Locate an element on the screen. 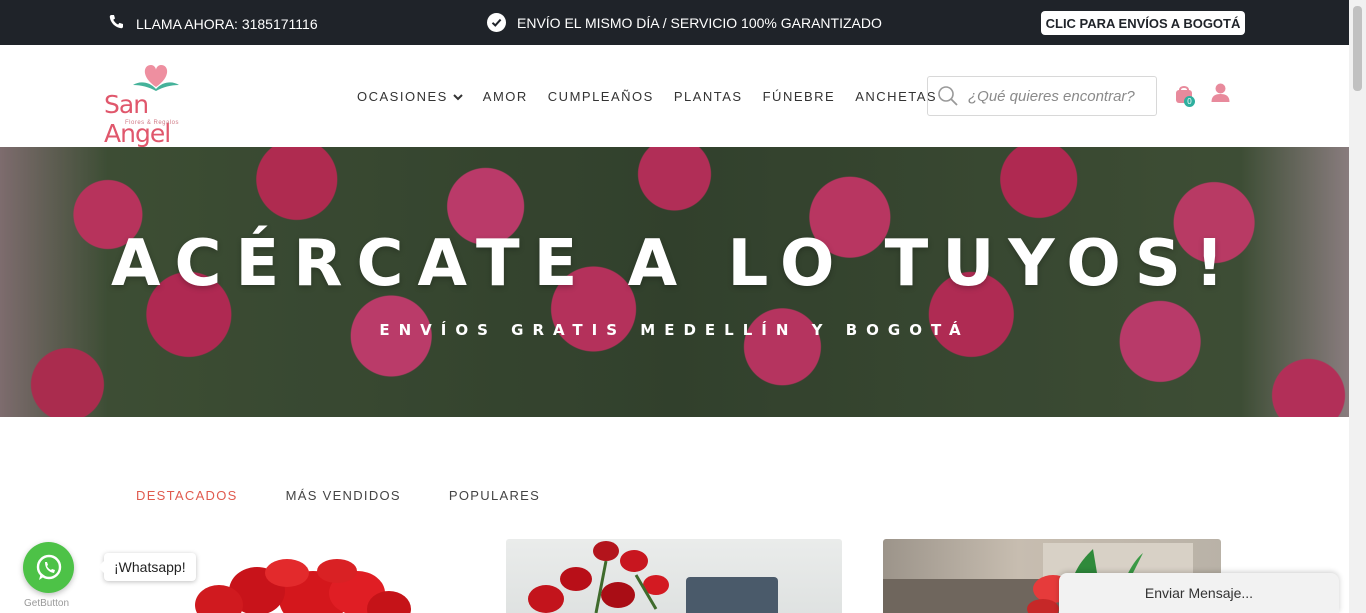 This screenshot has width=1366, height=613. whatsapp-button is located at coordinates (48, 567).